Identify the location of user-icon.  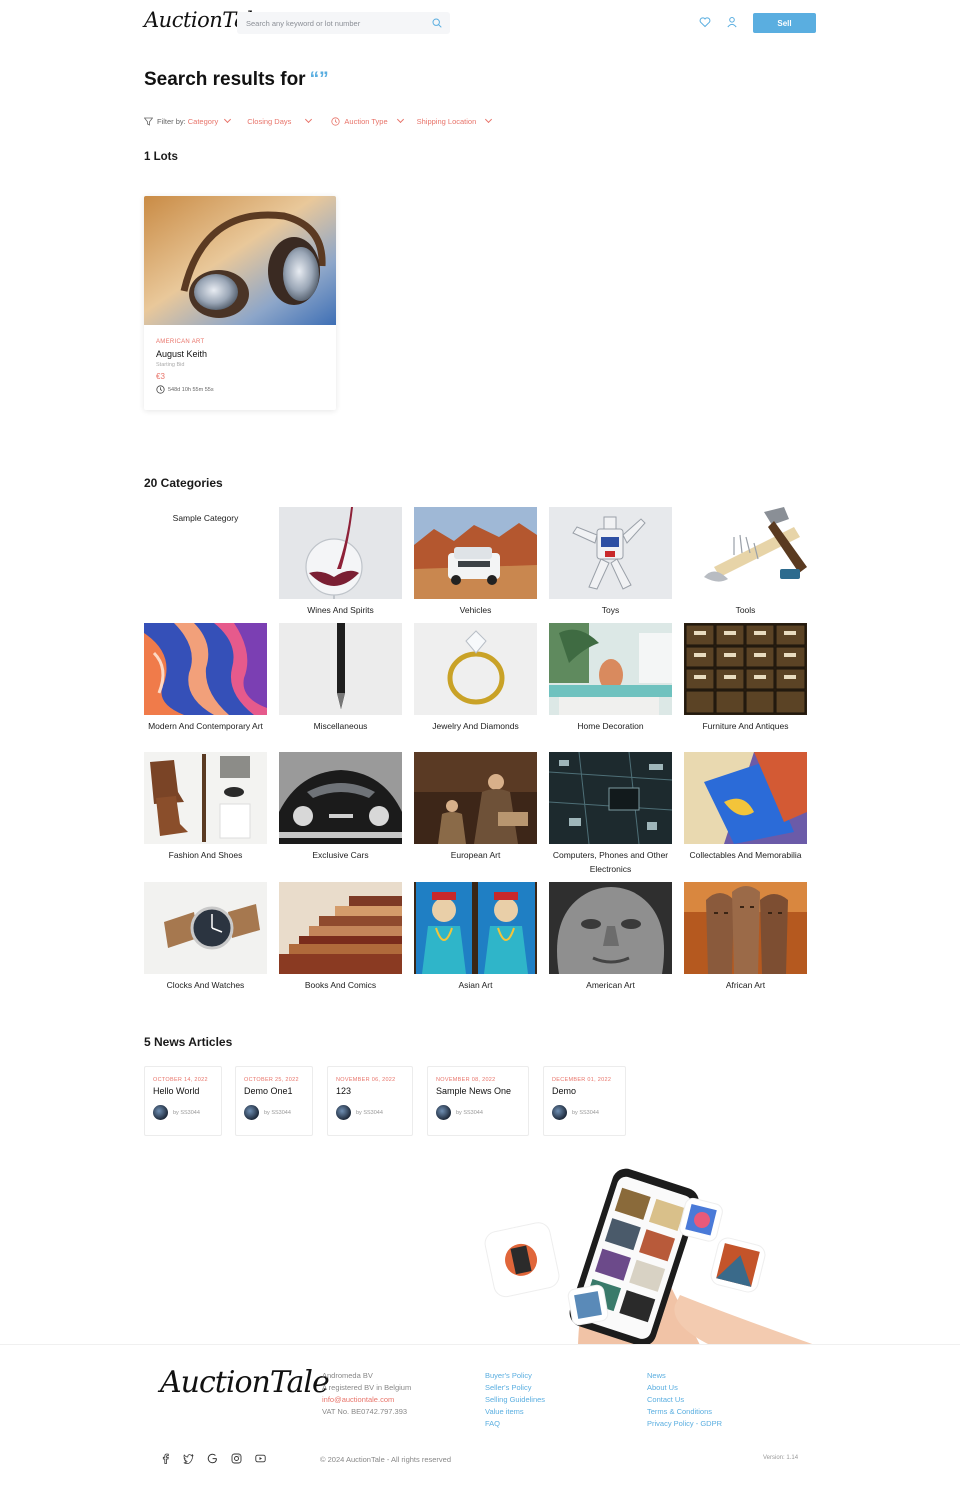
(732, 22).